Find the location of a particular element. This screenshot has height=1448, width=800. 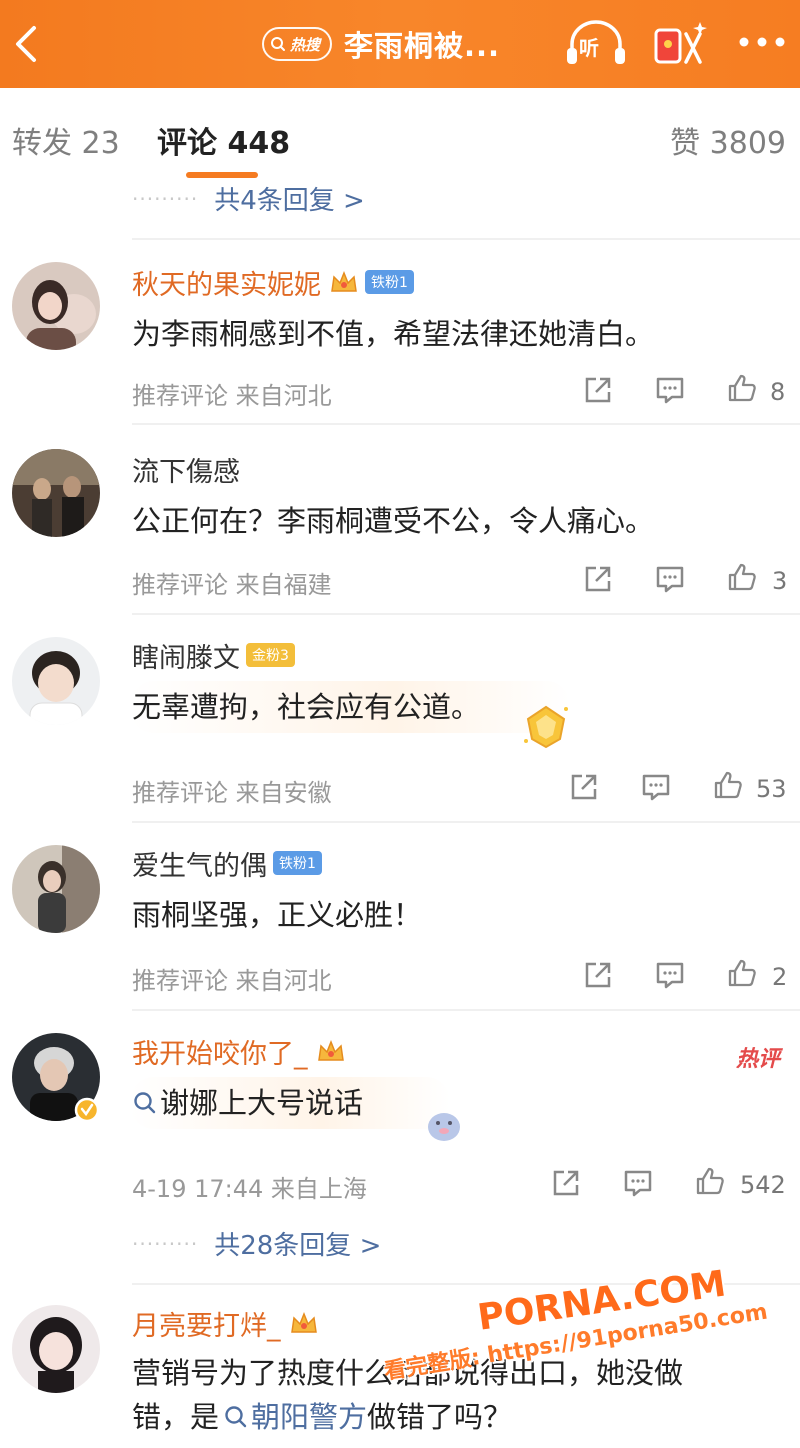

fan-badge-label: 金粉3 is located at coordinates (270, 656).